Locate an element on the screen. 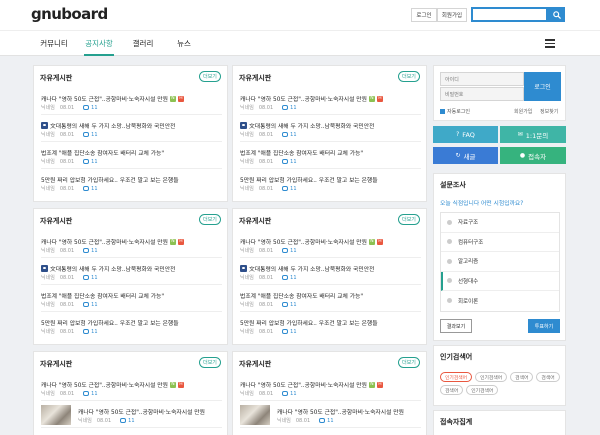 This screenshot has height=435, width=600. new-posts-button: ↻ 새글 is located at coordinates (465, 155).